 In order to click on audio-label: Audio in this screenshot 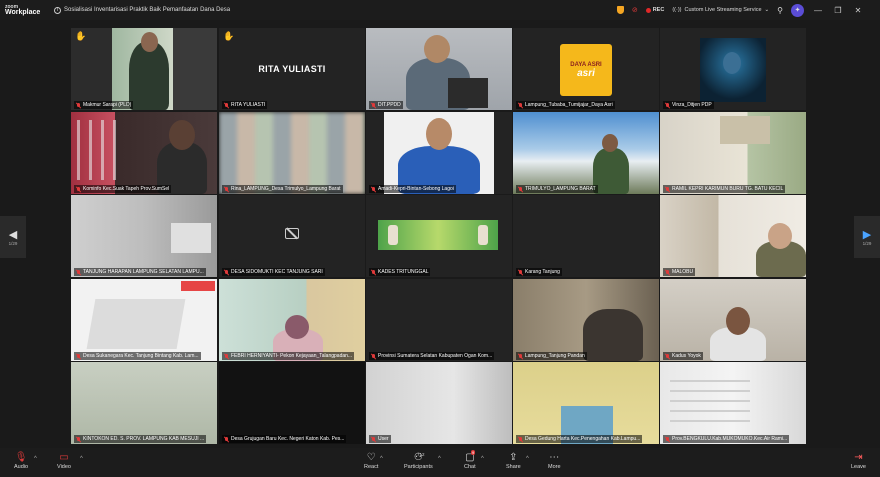, I will do `click(21, 467)`.